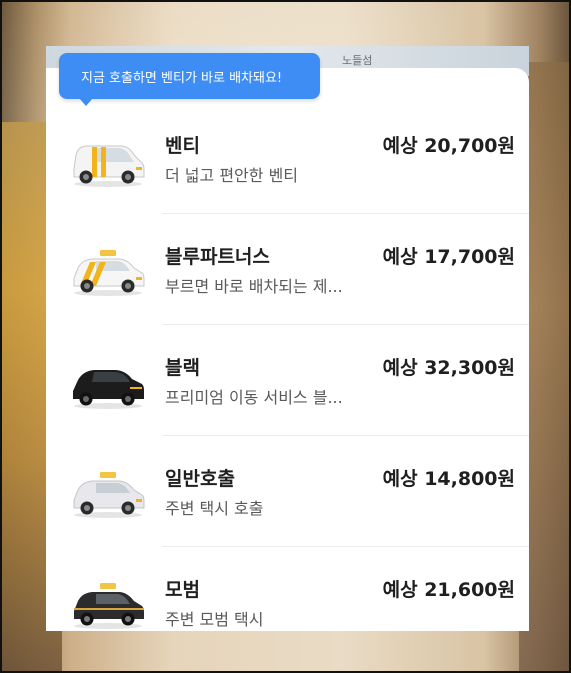  Describe the element at coordinates (287, 158) in the screenshot. I see `ride-option-venti: 벤티 더 넓고 편안한 벤티 예상 20,700원` at that location.